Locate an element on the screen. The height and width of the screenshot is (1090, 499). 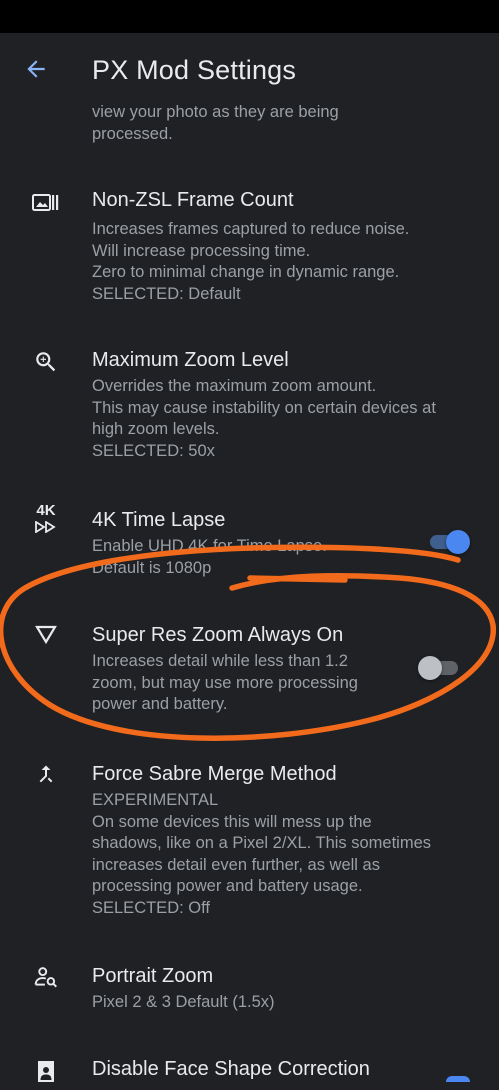
app-bar: PX Mod Settings is located at coordinates (249, 68).